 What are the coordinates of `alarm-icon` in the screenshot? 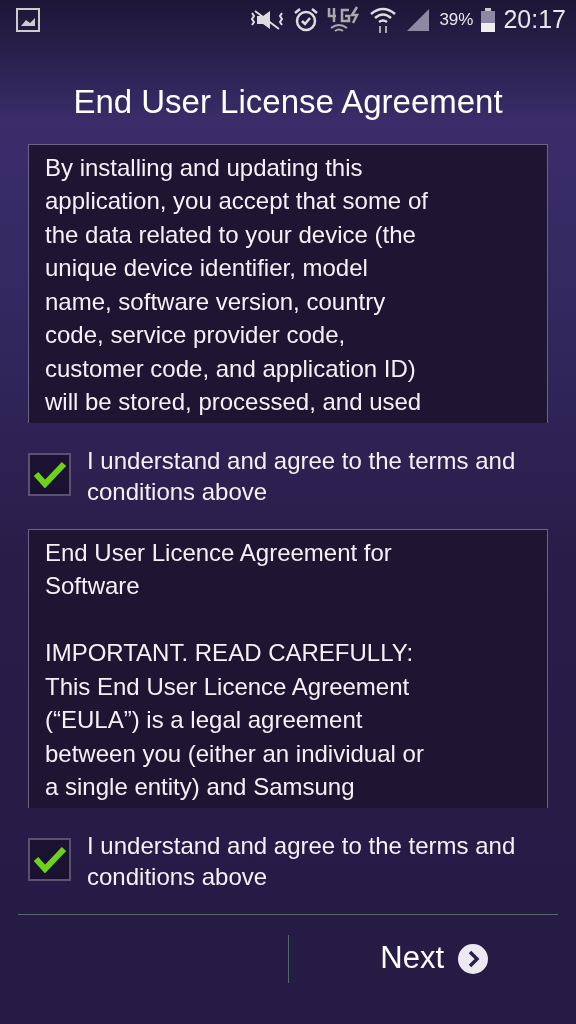 It's located at (306, 20).